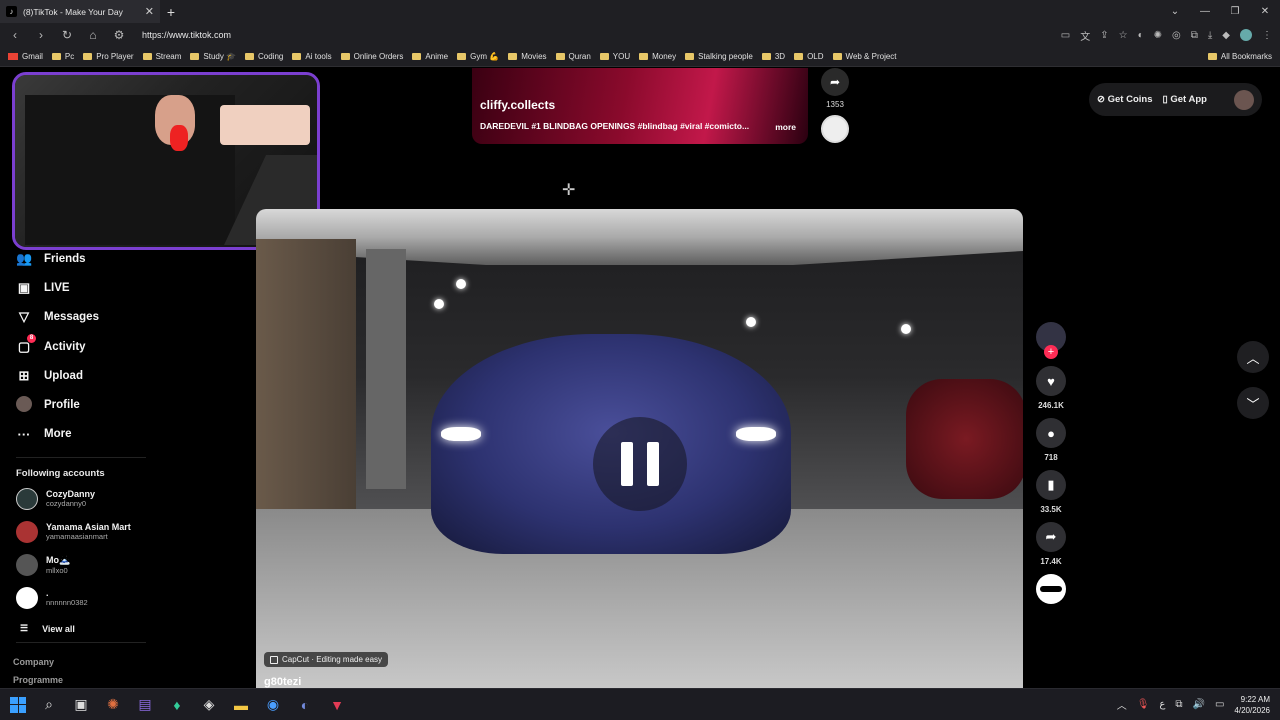  I want to click on bookmark-folder: Stream, so click(161, 56).